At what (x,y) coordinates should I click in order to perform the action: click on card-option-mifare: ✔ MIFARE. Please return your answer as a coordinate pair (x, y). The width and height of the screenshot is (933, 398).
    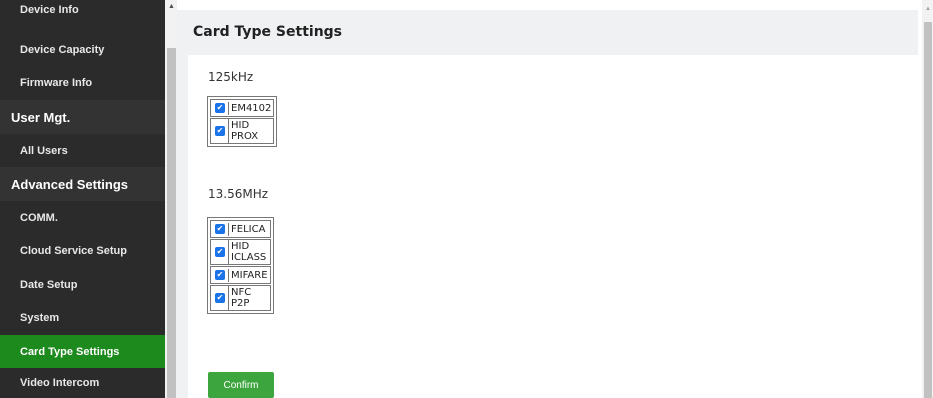
    Looking at the image, I should click on (240, 275).